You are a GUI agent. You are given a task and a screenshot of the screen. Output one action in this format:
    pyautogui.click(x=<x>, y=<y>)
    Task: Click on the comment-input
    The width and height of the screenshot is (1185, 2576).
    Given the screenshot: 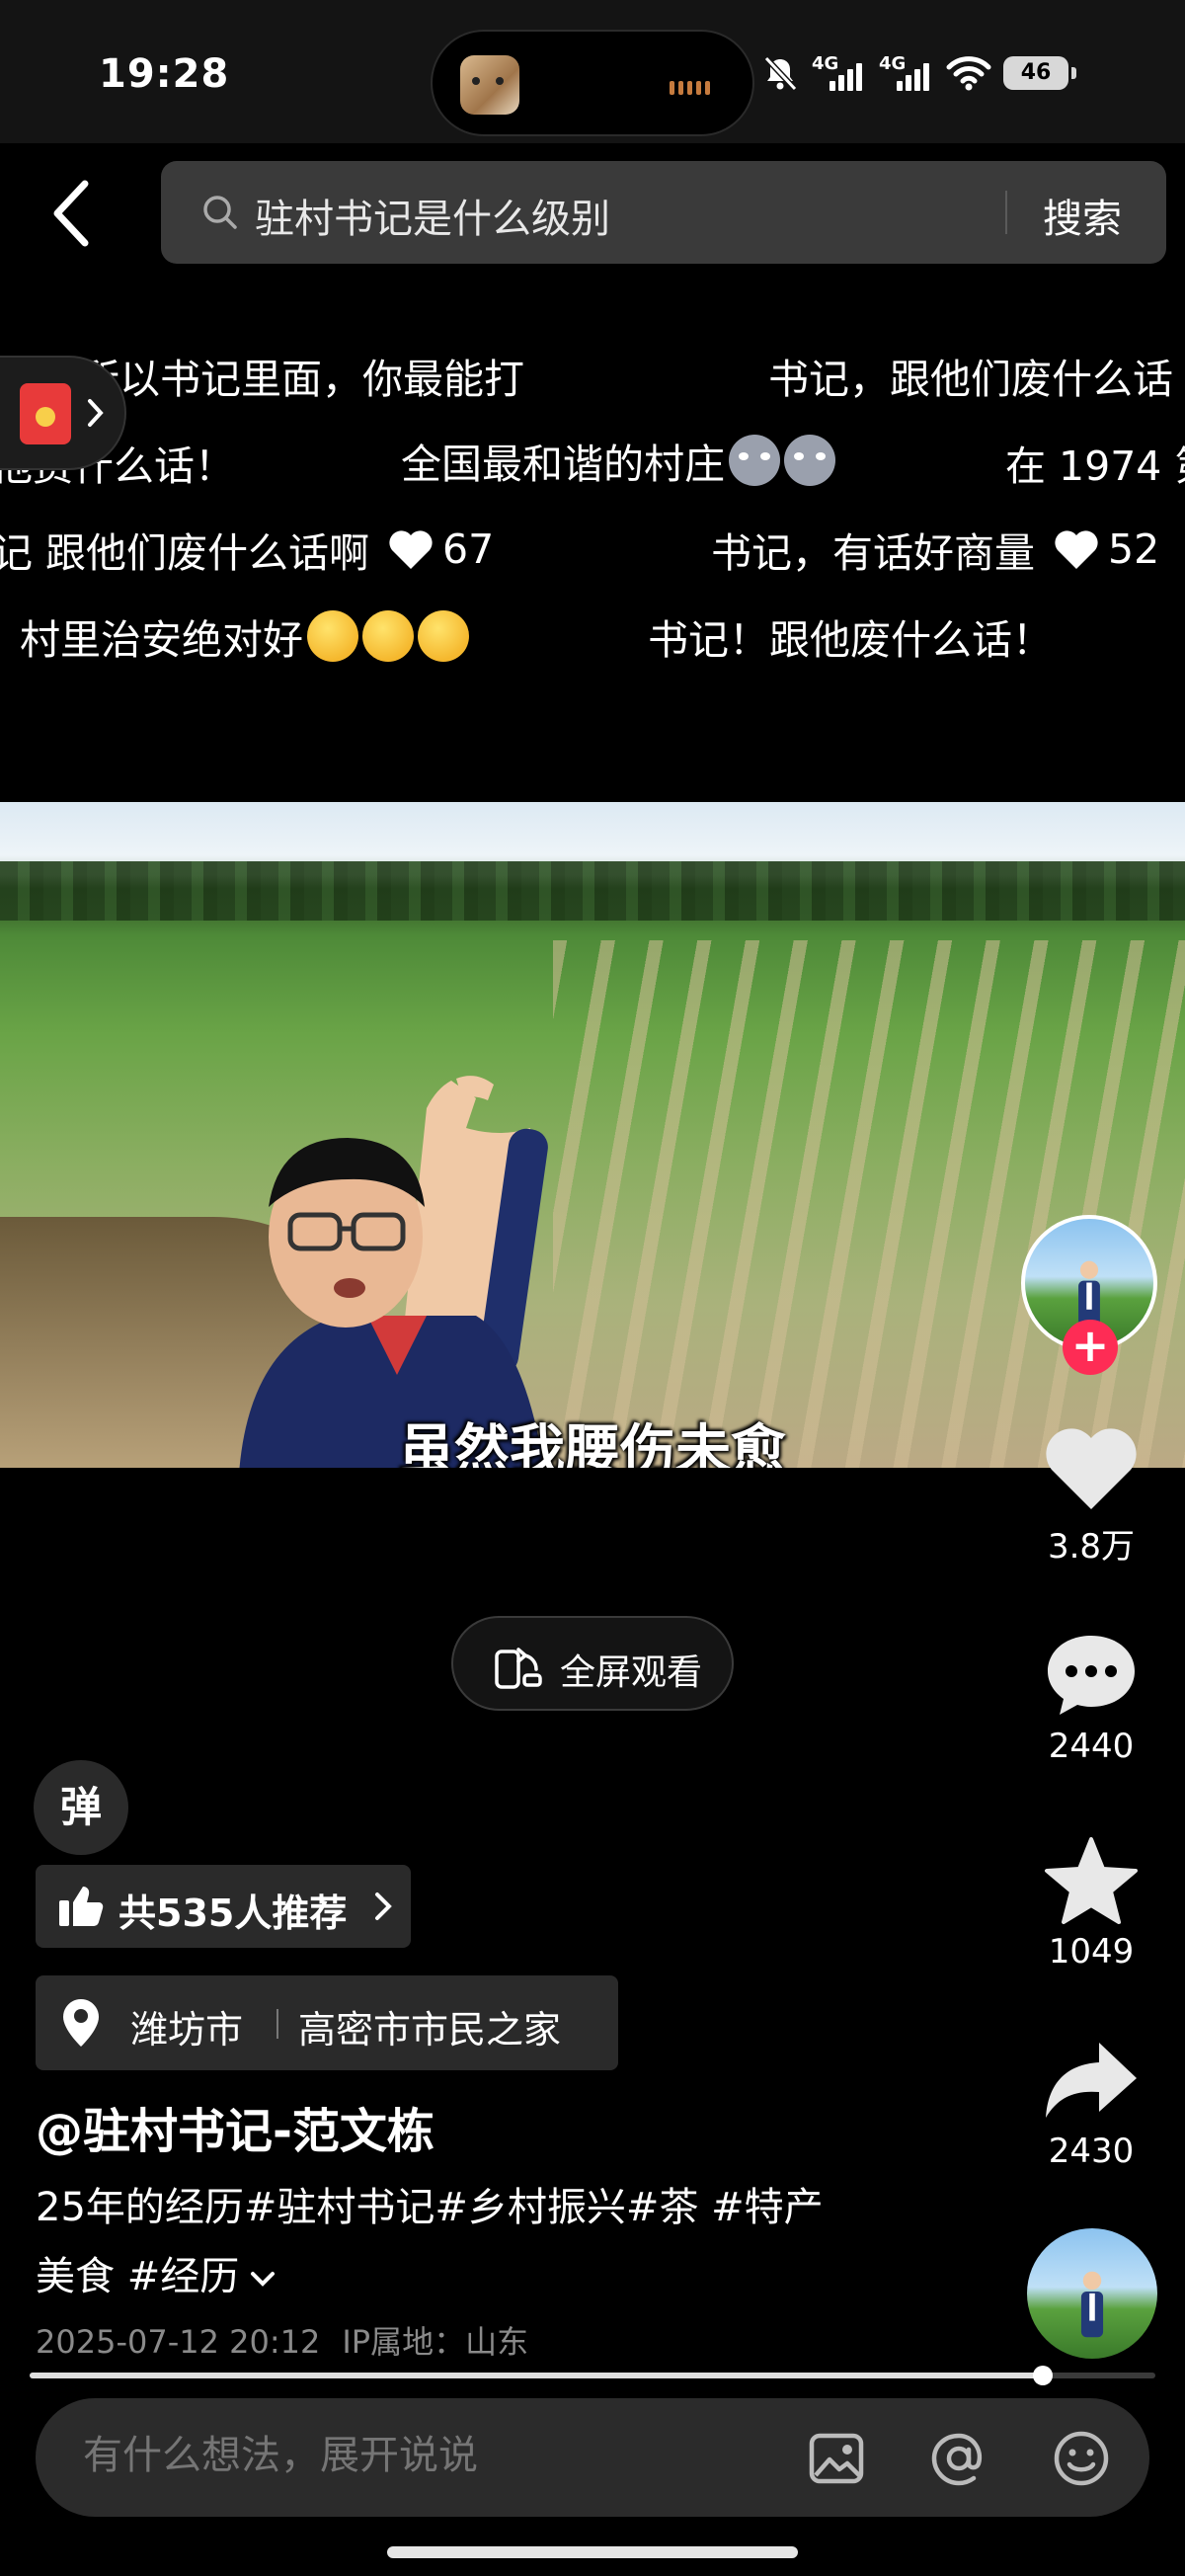 What is the action you would take?
    pyautogui.click(x=429, y=2456)
    